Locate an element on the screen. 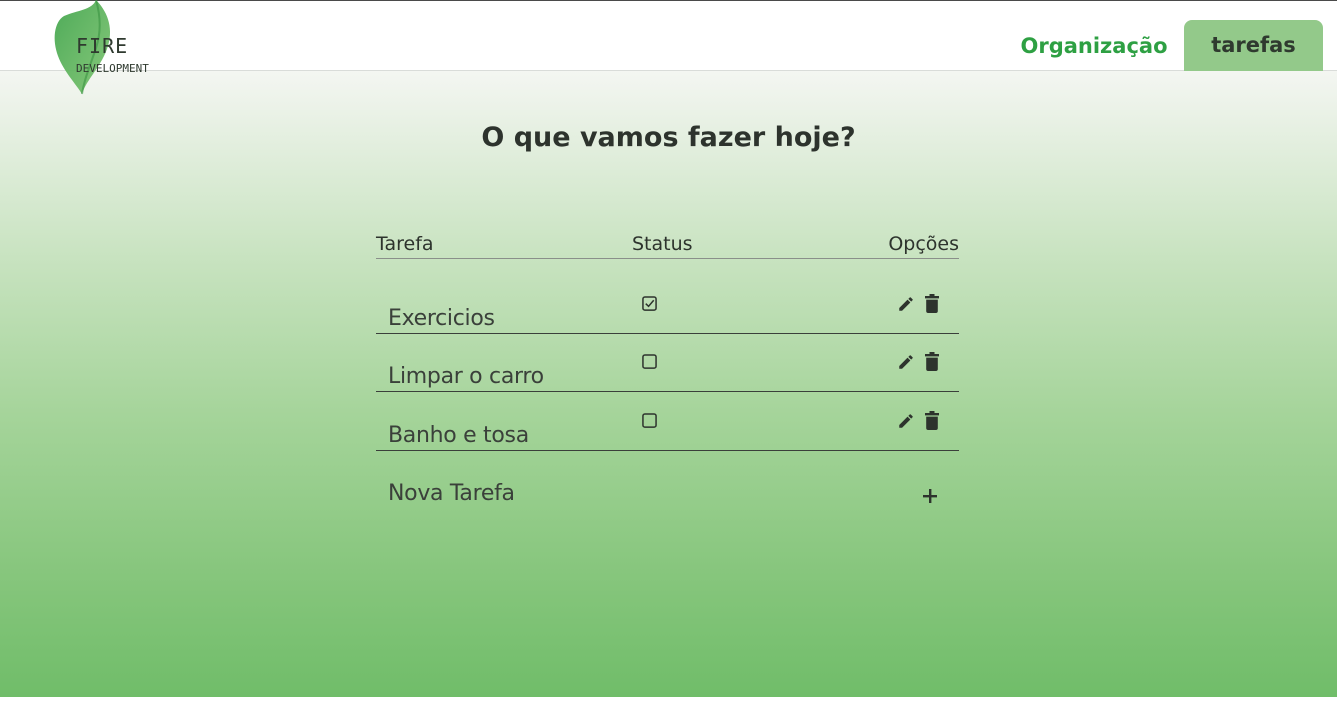 This screenshot has width=1337, height=714. task-name: Limpar o carro is located at coordinates (466, 376).